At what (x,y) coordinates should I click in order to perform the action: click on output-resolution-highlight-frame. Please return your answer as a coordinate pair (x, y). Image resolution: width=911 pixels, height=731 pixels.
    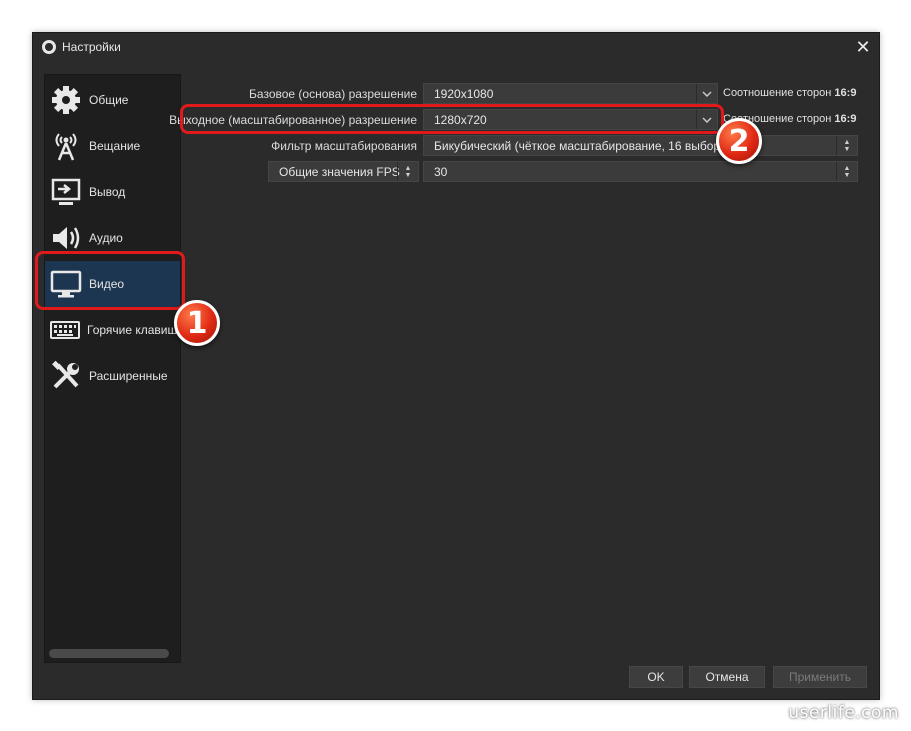
    Looking at the image, I should click on (452, 119).